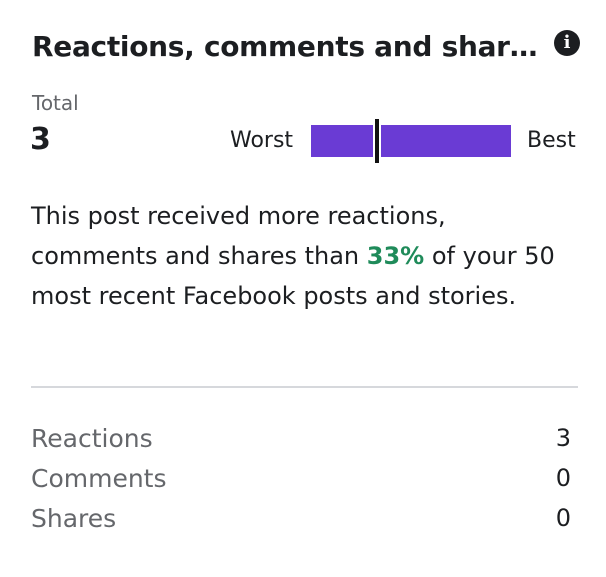  What do you see at coordinates (342, 141) in the screenshot?
I see `scale-bar-left-segment` at bounding box center [342, 141].